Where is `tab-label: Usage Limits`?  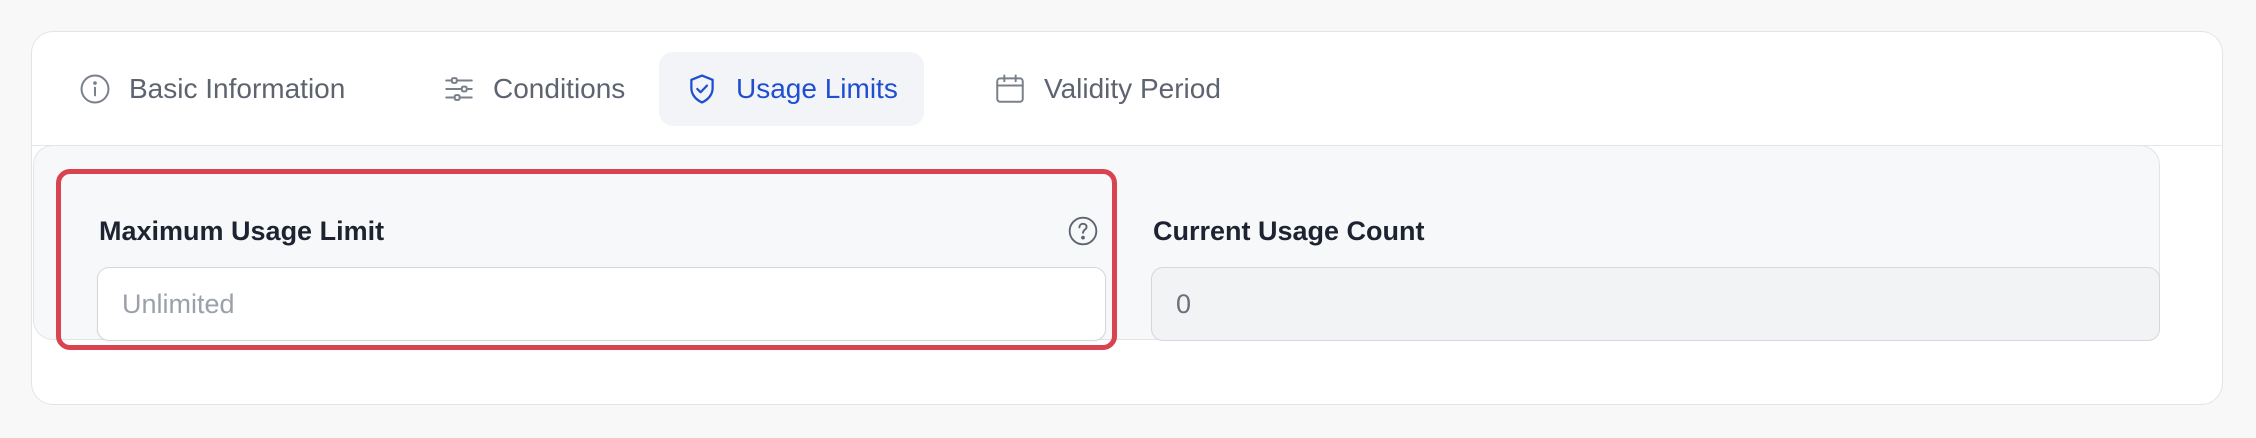
tab-label: Usage Limits is located at coordinates (817, 88).